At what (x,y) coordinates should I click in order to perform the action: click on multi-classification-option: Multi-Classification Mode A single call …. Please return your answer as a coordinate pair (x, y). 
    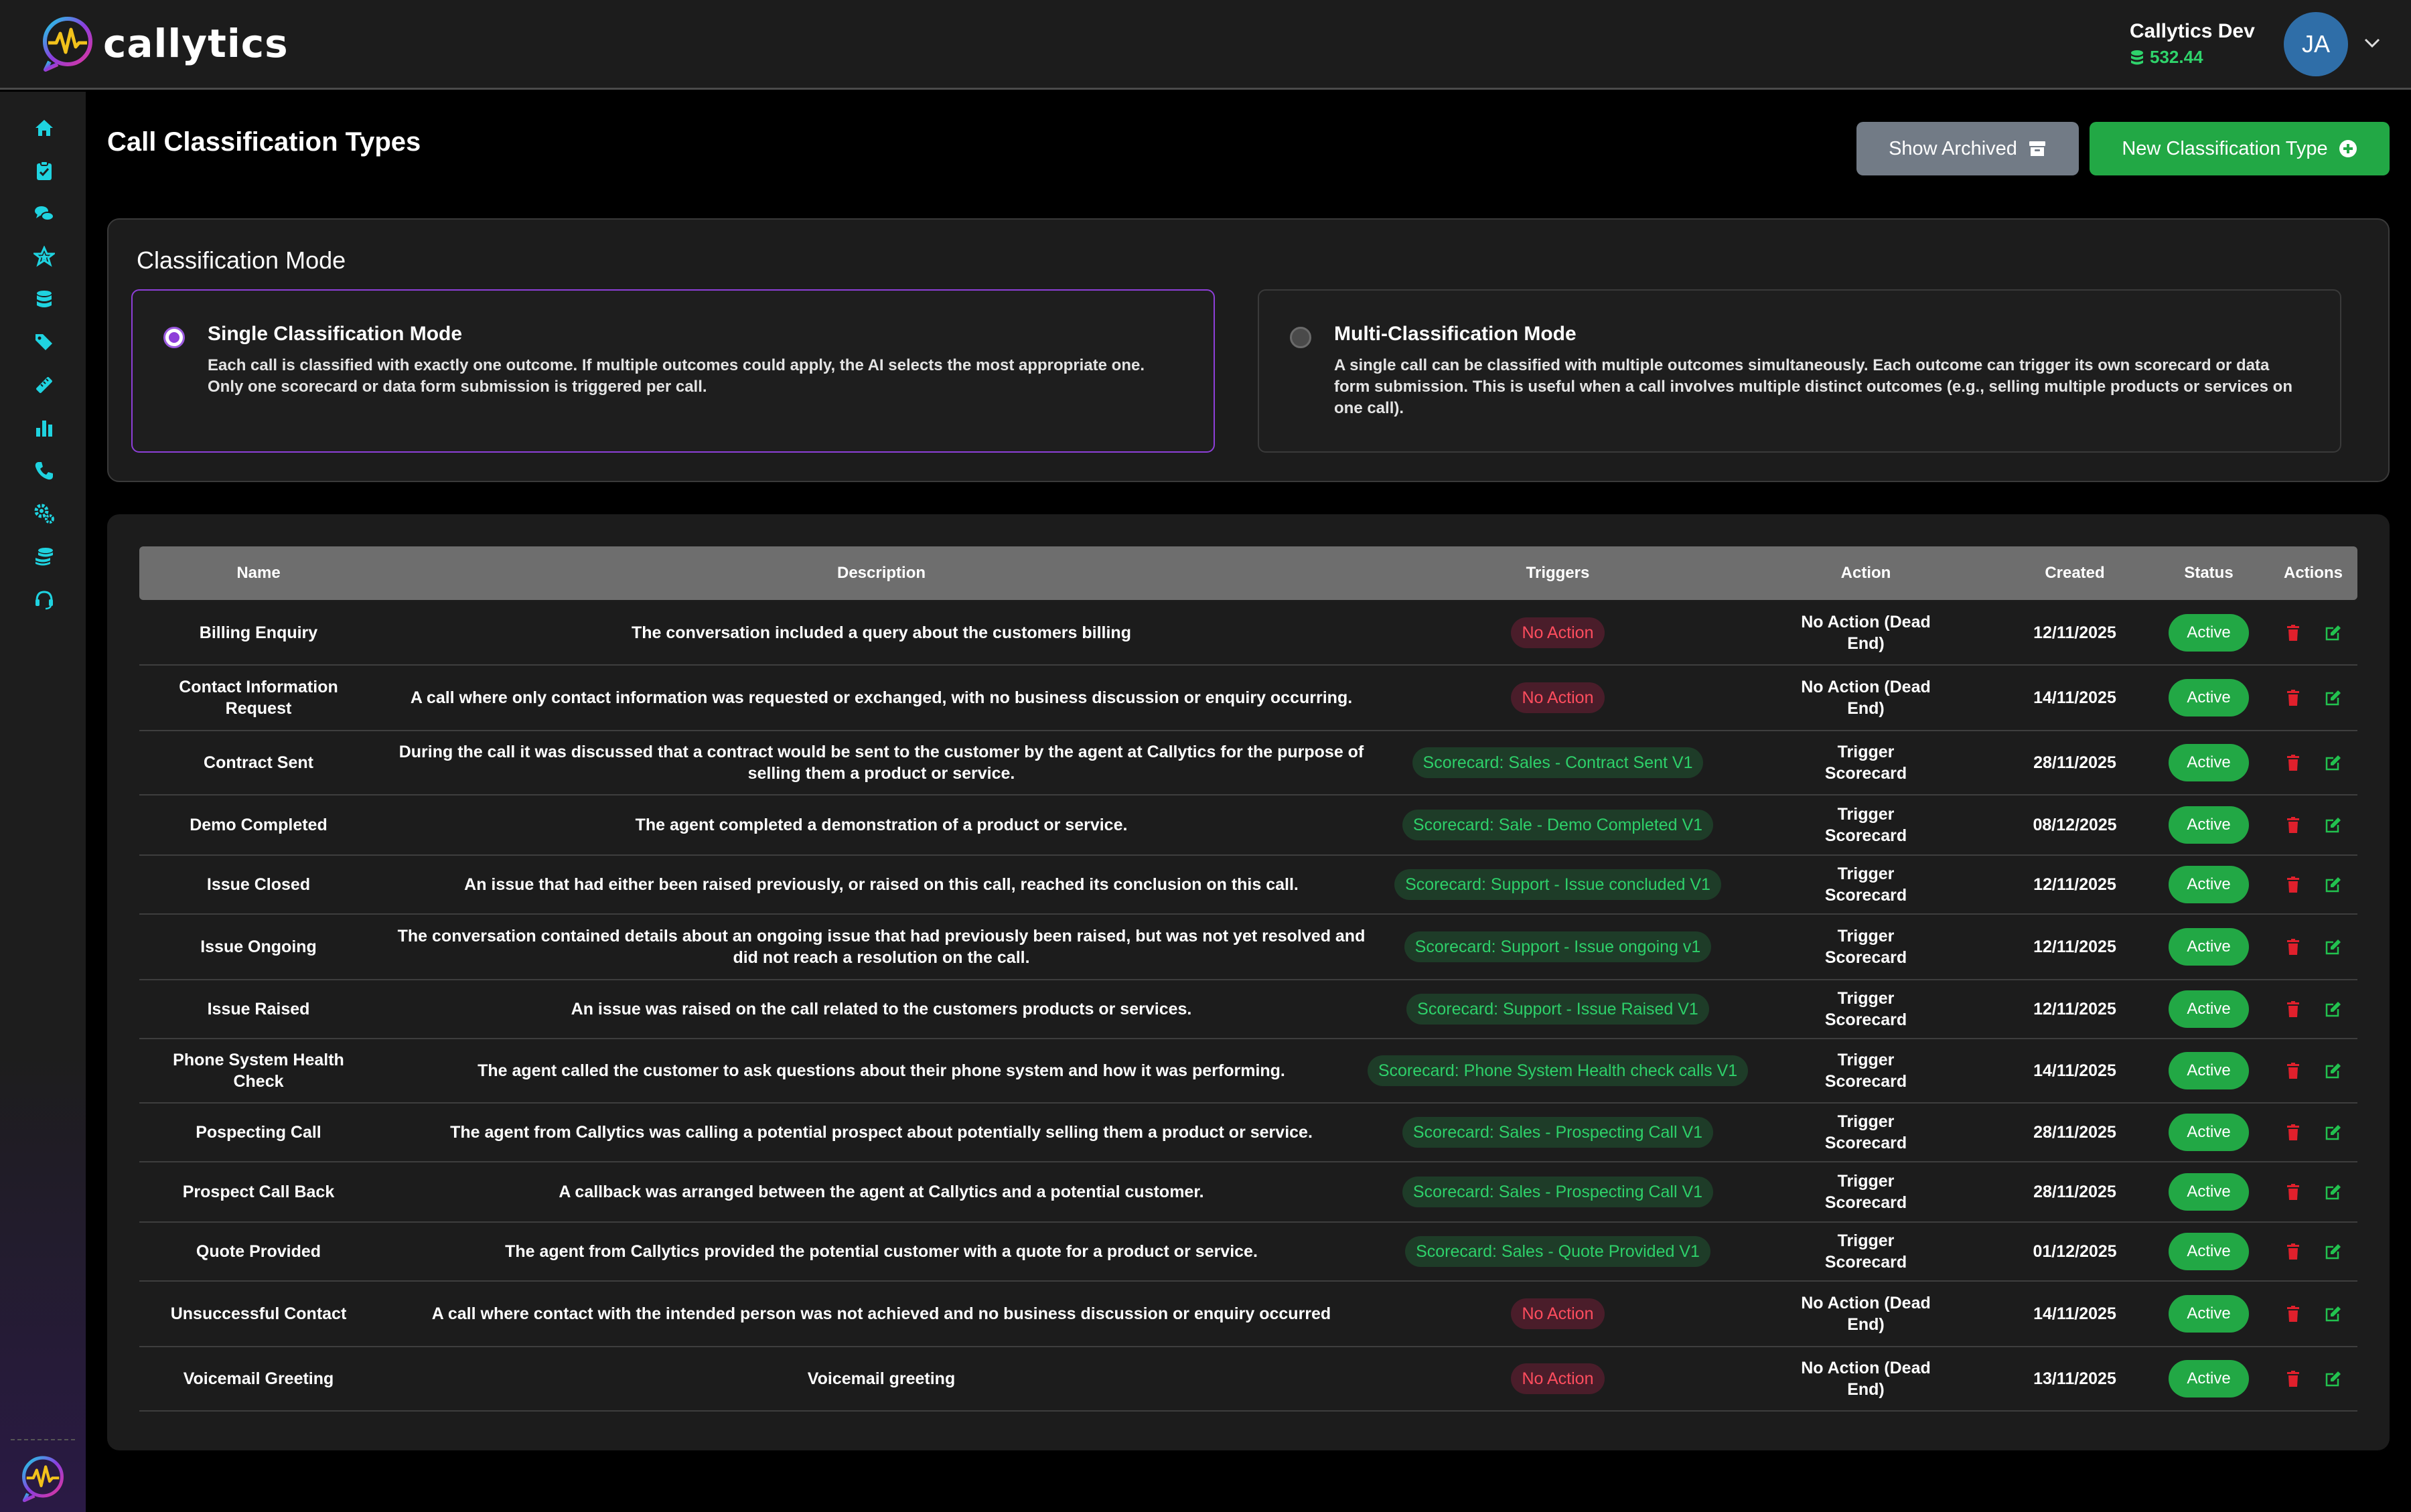
    Looking at the image, I should click on (1799, 371).